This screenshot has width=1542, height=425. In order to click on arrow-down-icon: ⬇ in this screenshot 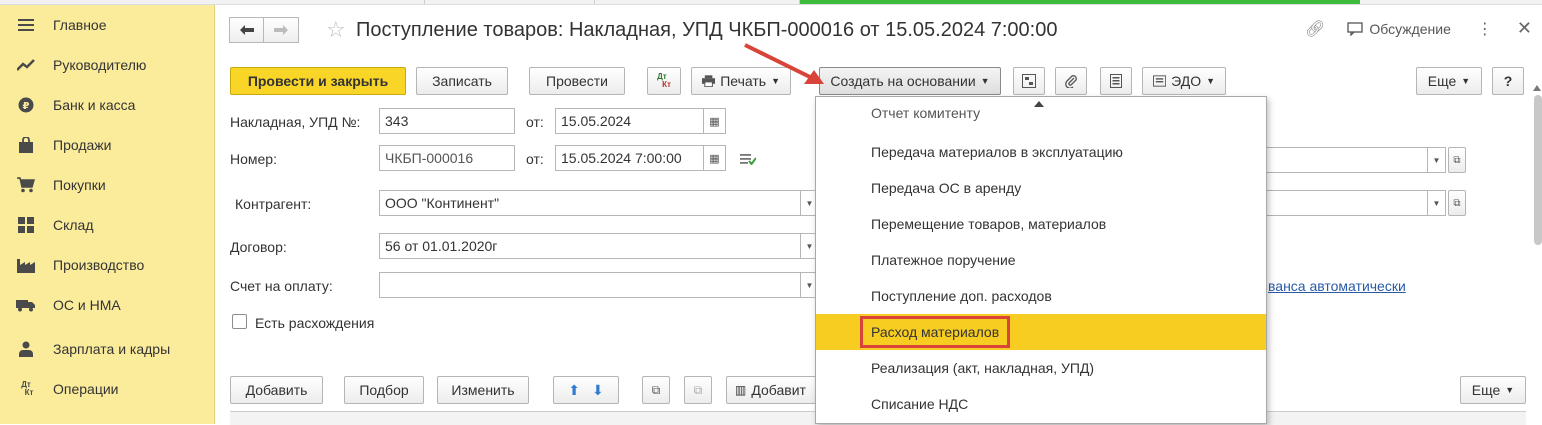, I will do `click(598, 390)`.